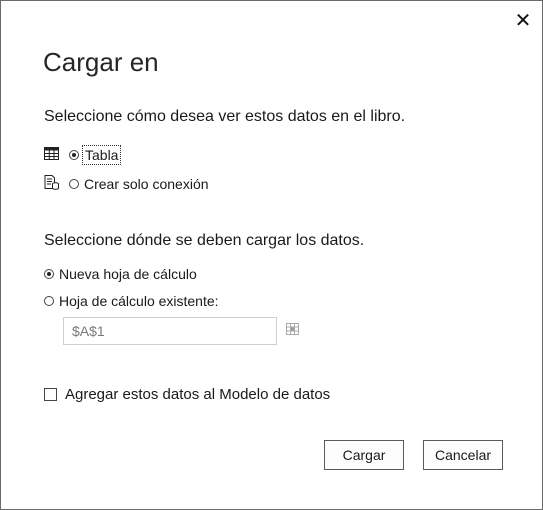 This screenshot has width=543, height=510. Describe the element at coordinates (51, 155) in the screenshot. I see `table-icon` at that location.